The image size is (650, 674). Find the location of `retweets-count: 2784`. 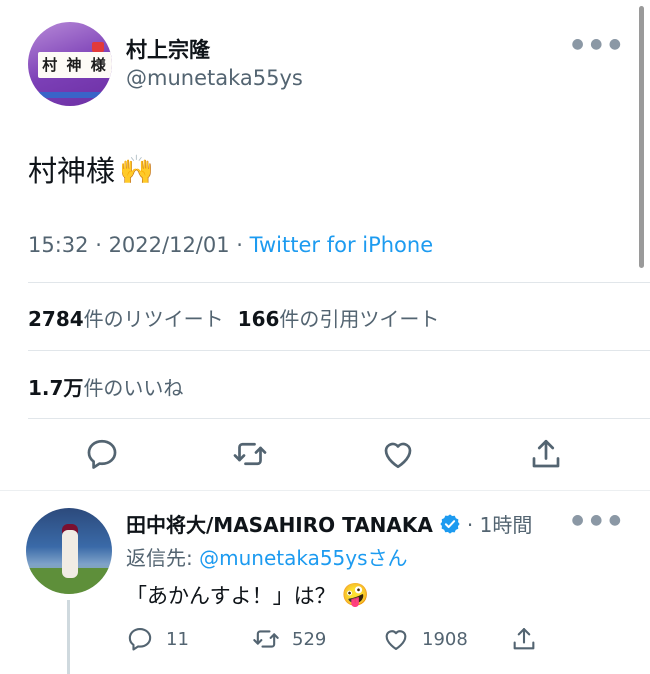

retweets-count: 2784 is located at coordinates (56, 319).